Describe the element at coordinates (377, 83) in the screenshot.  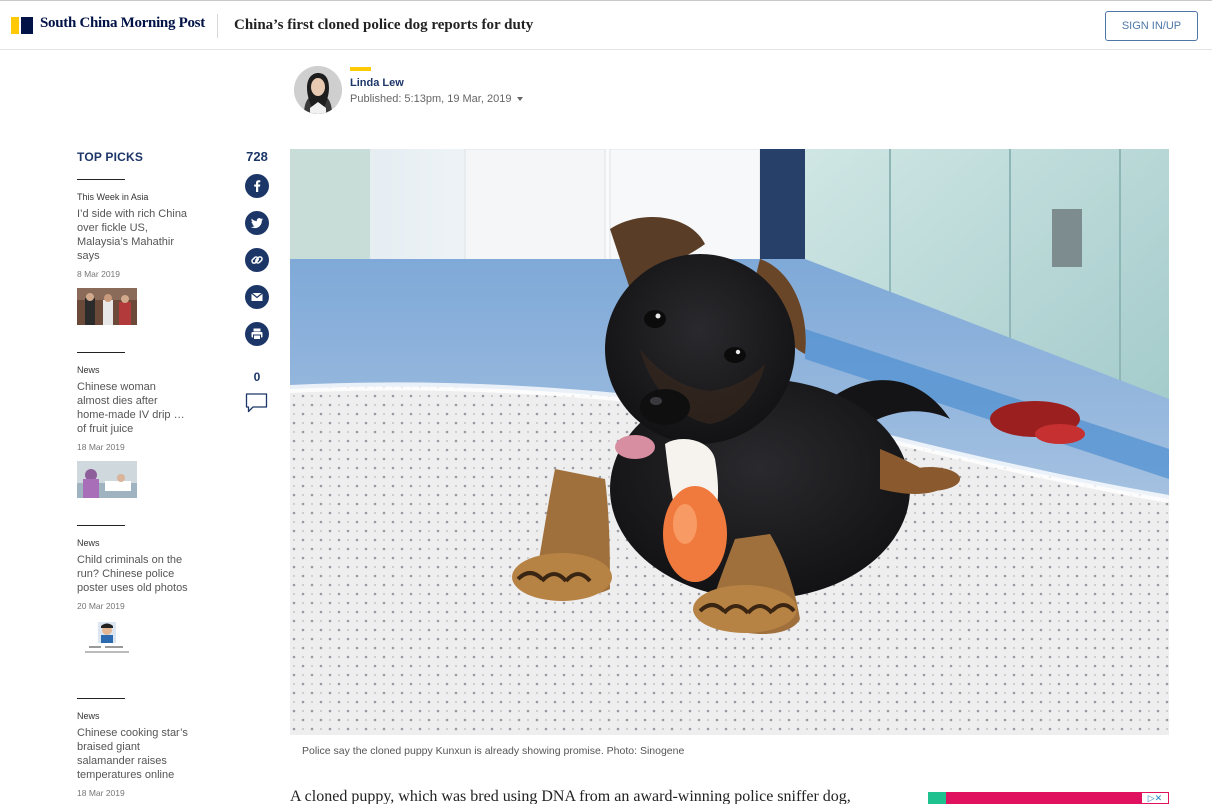
I see `author-name: Linda Lew` at that location.